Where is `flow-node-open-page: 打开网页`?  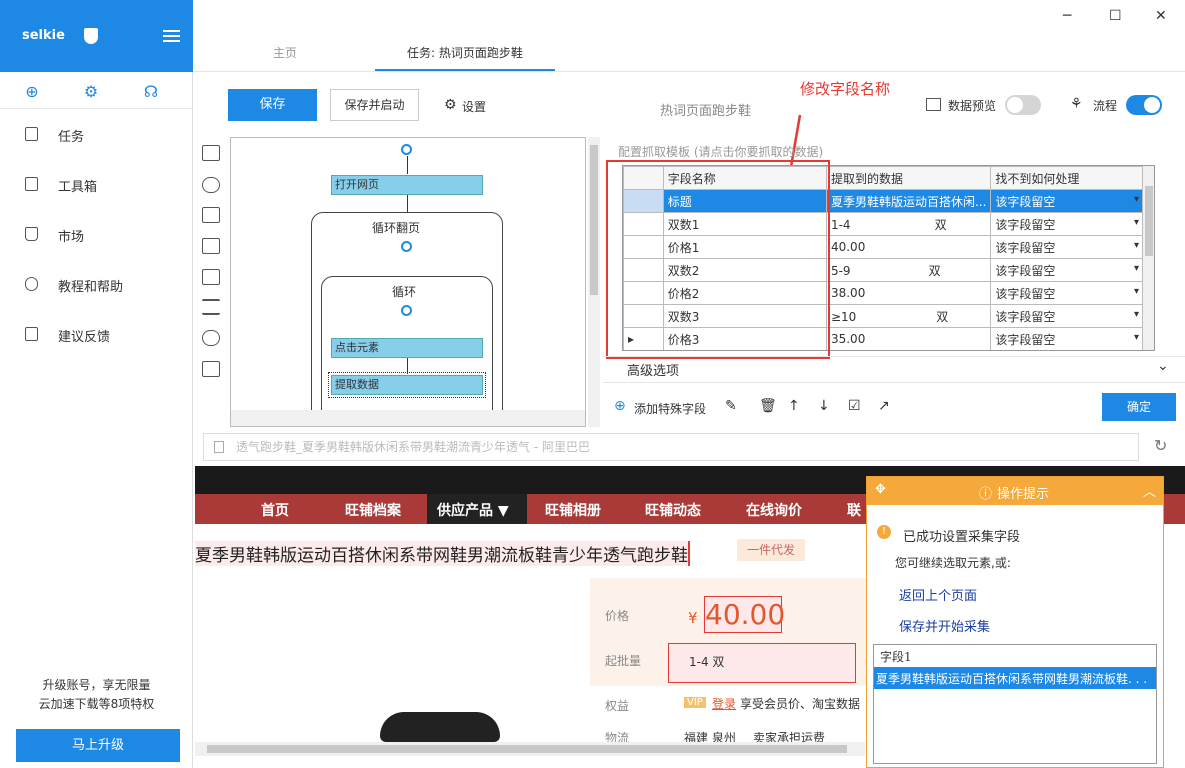
flow-node-open-page: 打开网页 is located at coordinates (407, 185).